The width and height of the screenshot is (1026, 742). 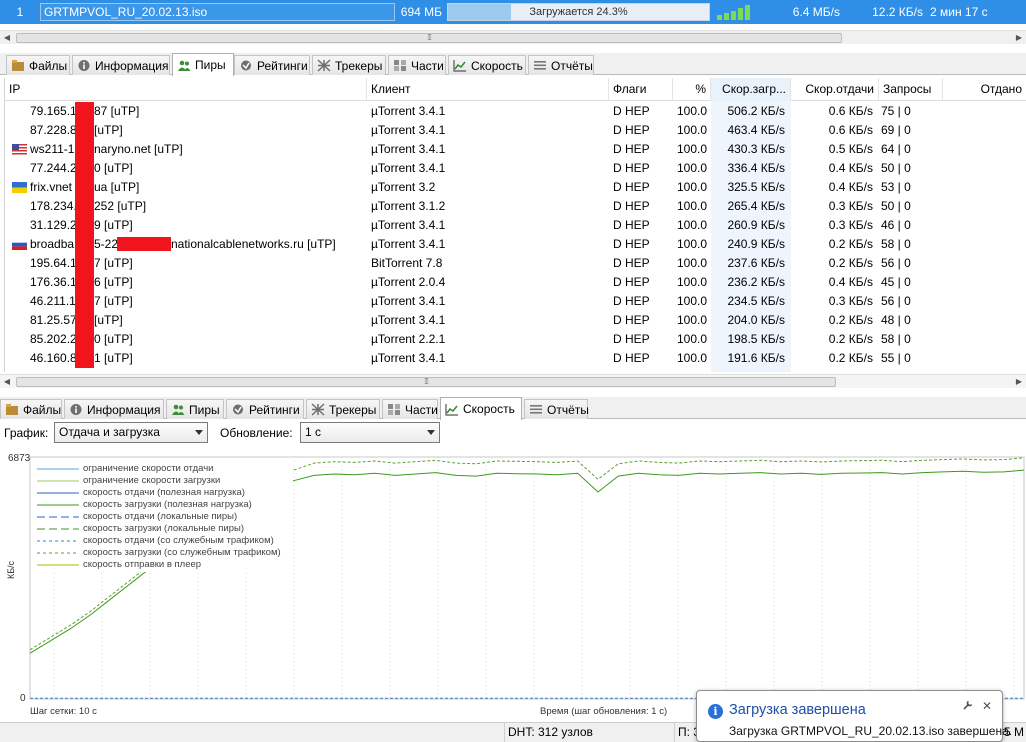 What do you see at coordinates (756, 301) in the screenshot?
I see `peer-down-speed: 234.5 КБ/s` at bounding box center [756, 301].